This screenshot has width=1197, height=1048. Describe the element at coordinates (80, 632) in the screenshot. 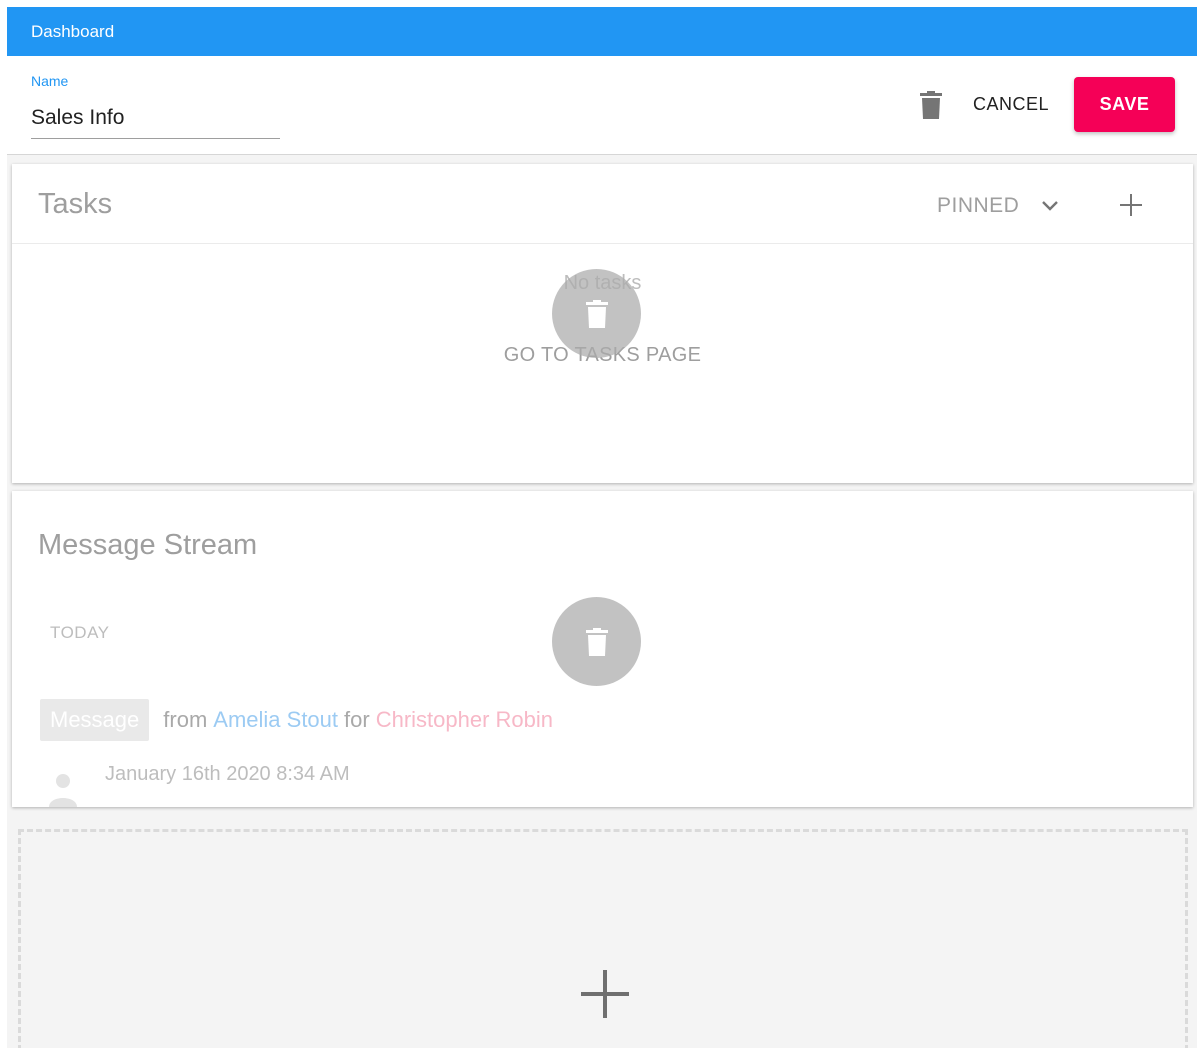

I see `day-group-label: TODAY` at that location.